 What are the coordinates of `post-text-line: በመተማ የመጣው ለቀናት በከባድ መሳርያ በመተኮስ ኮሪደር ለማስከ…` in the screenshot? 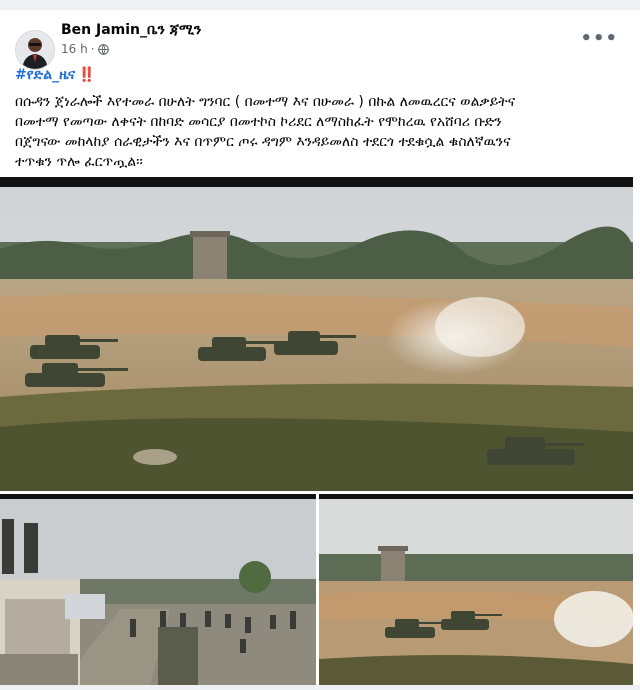 It's located at (258, 122).